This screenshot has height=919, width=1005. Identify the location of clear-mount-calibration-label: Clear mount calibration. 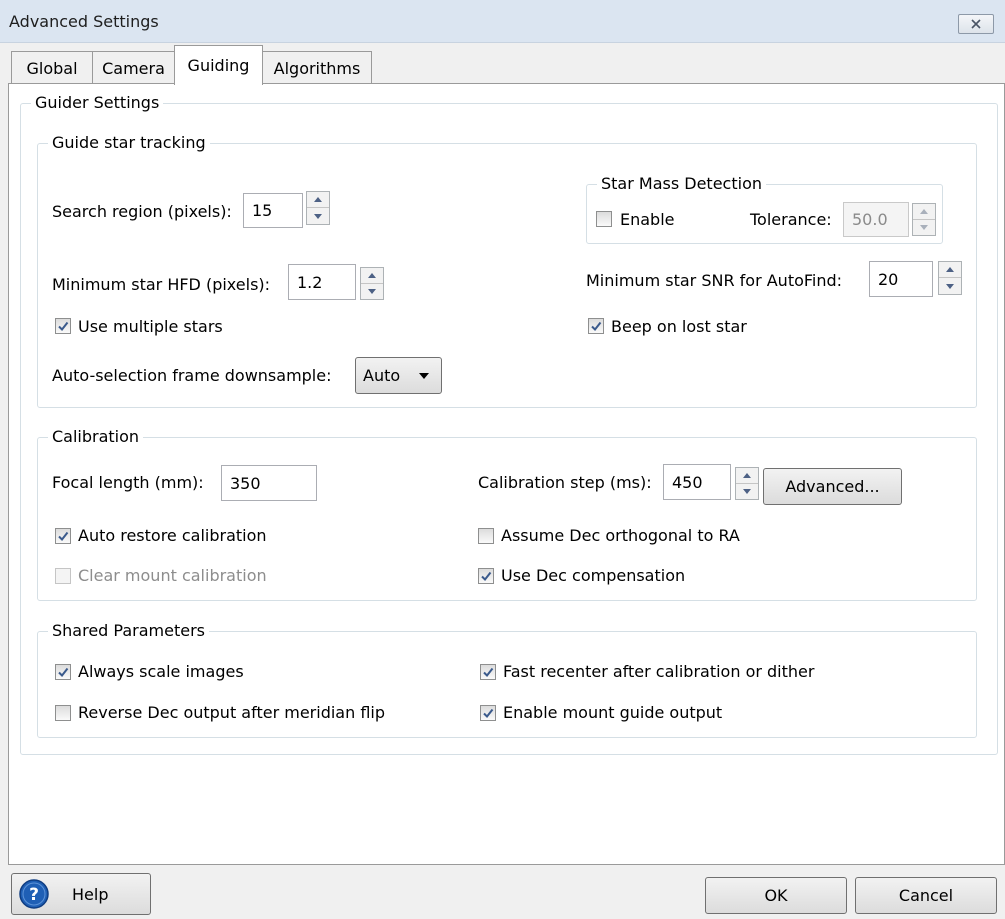
(172, 575).